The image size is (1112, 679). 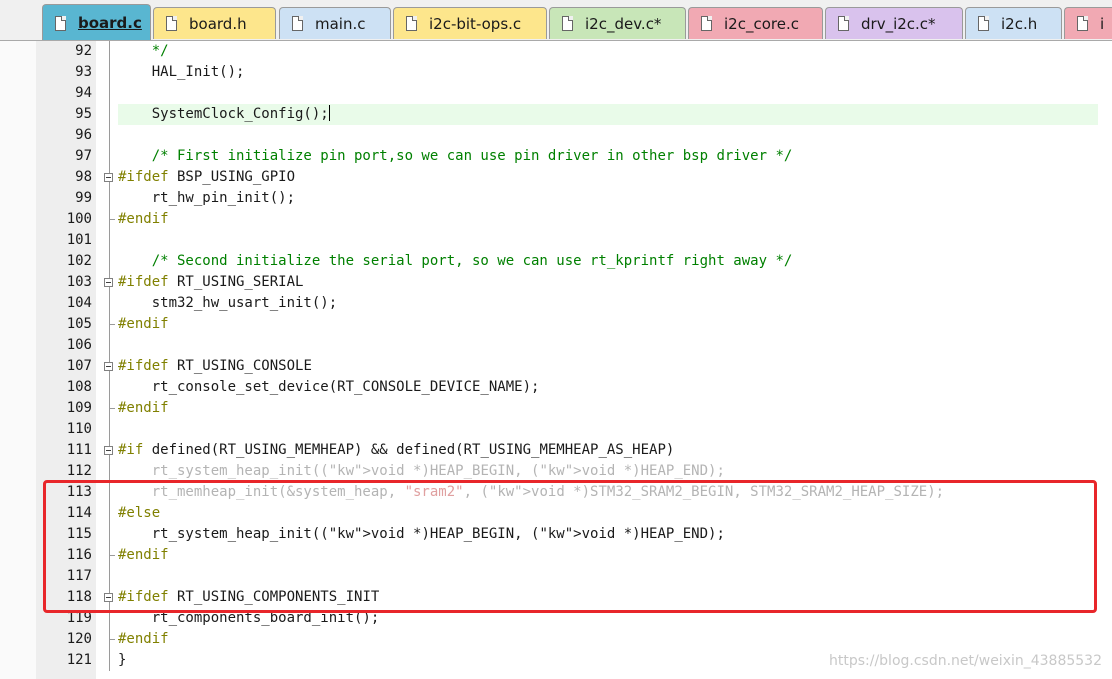 I want to click on line-number: 107, so click(x=79, y=366).